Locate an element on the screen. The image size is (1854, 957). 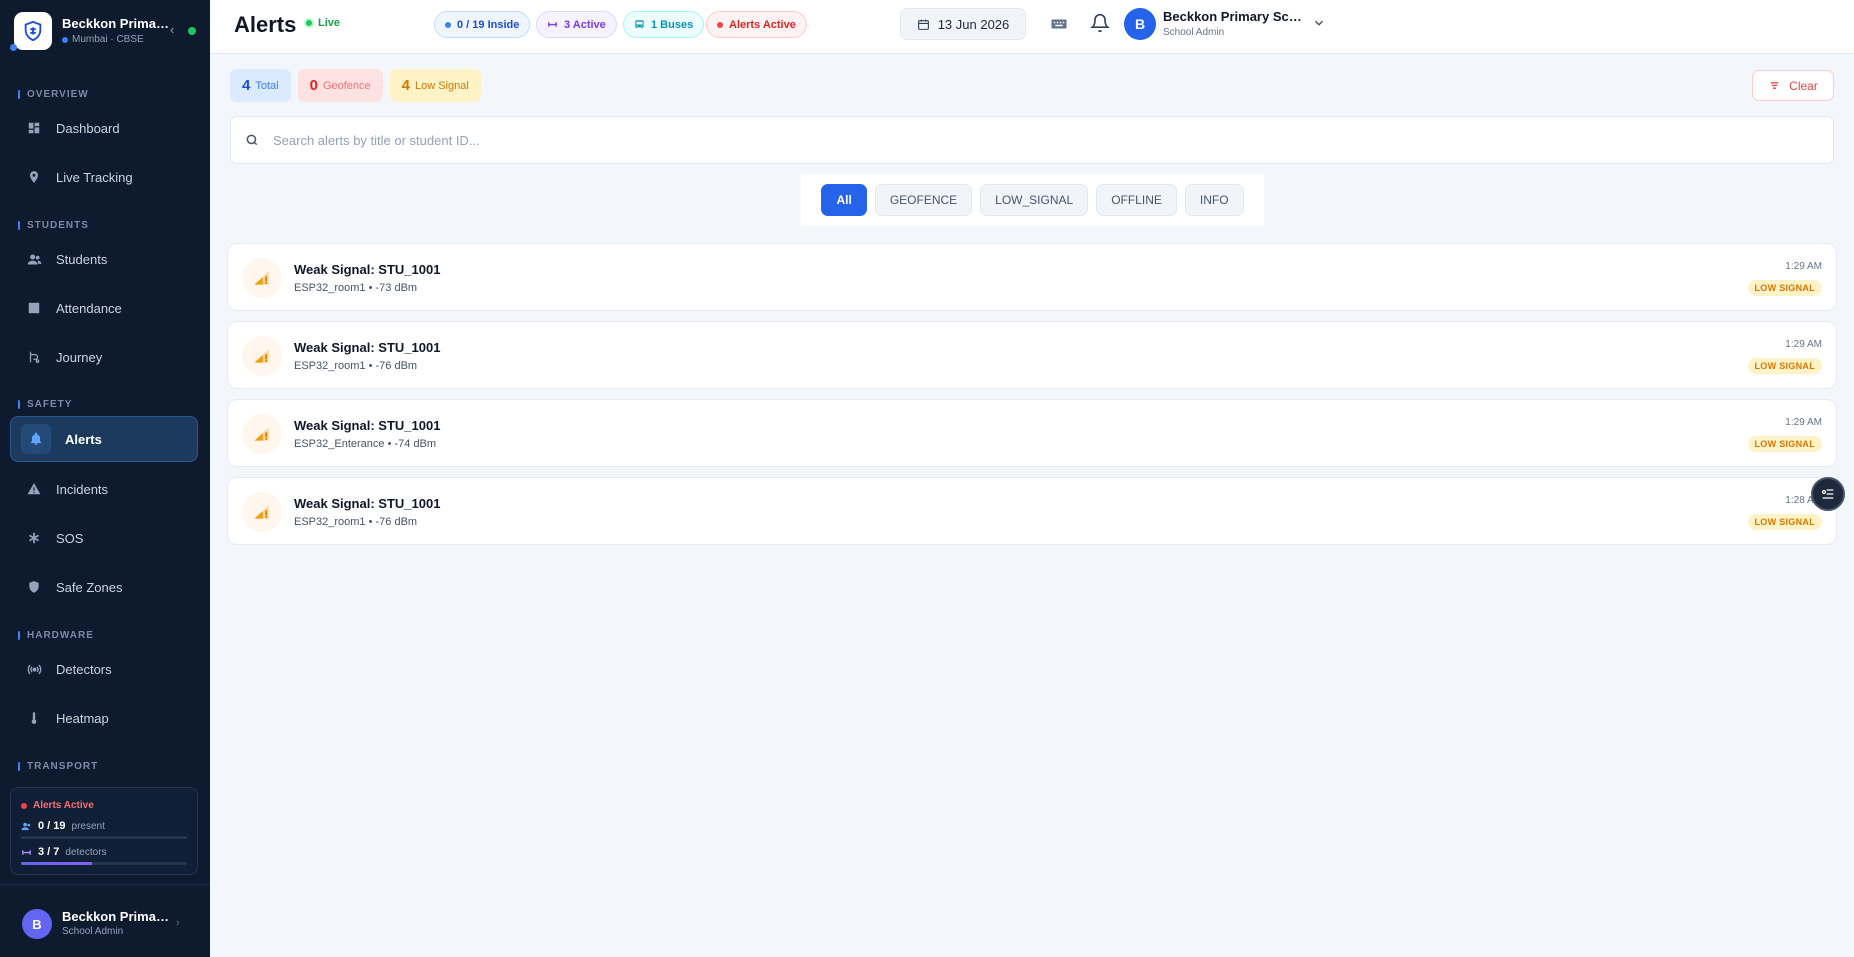
sidebar-item-dashboard: Dashboard is located at coordinates (104, 128).